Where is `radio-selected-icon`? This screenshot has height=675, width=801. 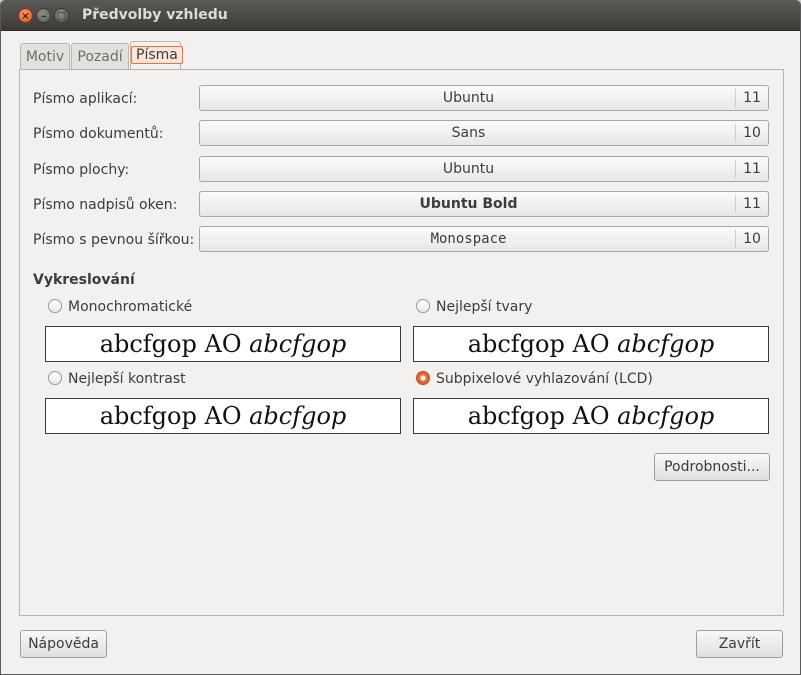
radio-selected-icon is located at coordinates (423, 378).